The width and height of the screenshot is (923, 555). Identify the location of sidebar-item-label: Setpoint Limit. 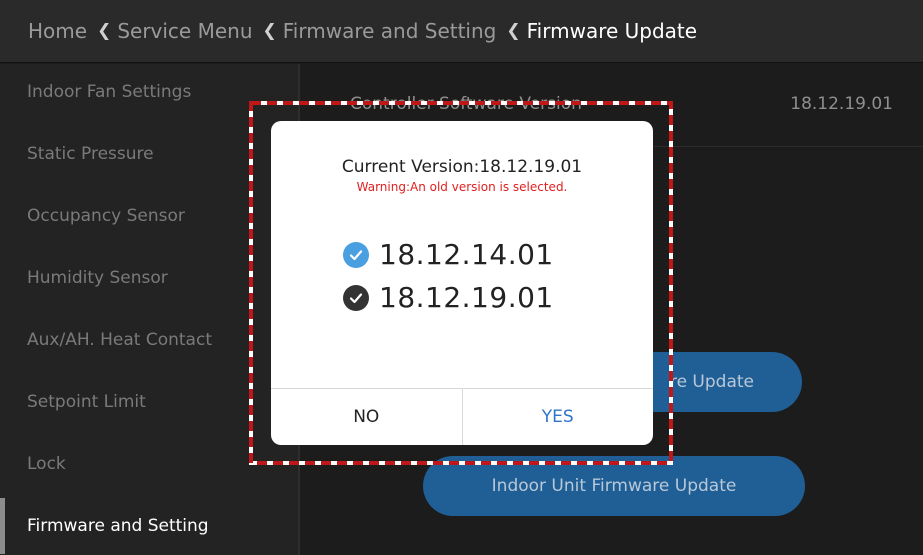
(86, 402).